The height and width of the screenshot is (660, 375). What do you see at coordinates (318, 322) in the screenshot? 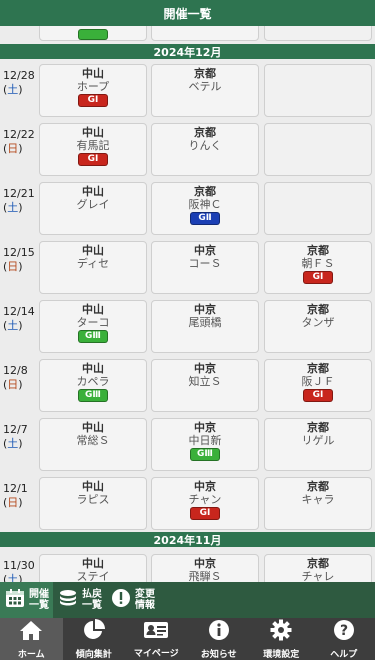
I see `race-name: タンザ` at bounding box center [318, 322].